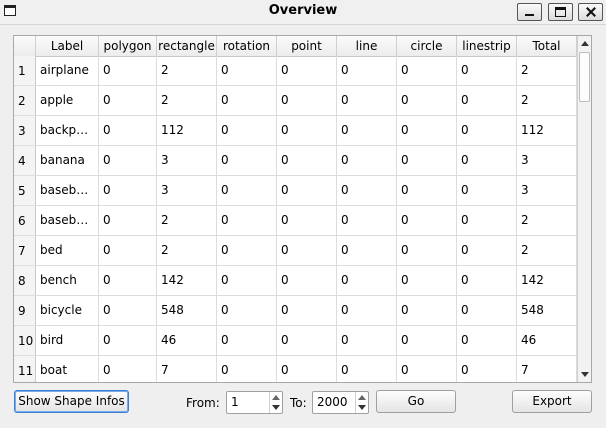  What do you see at coordinates (128, 46) in the screenshot?
I see `column-header-polygon: polygon` at bounding box center [128, 46].